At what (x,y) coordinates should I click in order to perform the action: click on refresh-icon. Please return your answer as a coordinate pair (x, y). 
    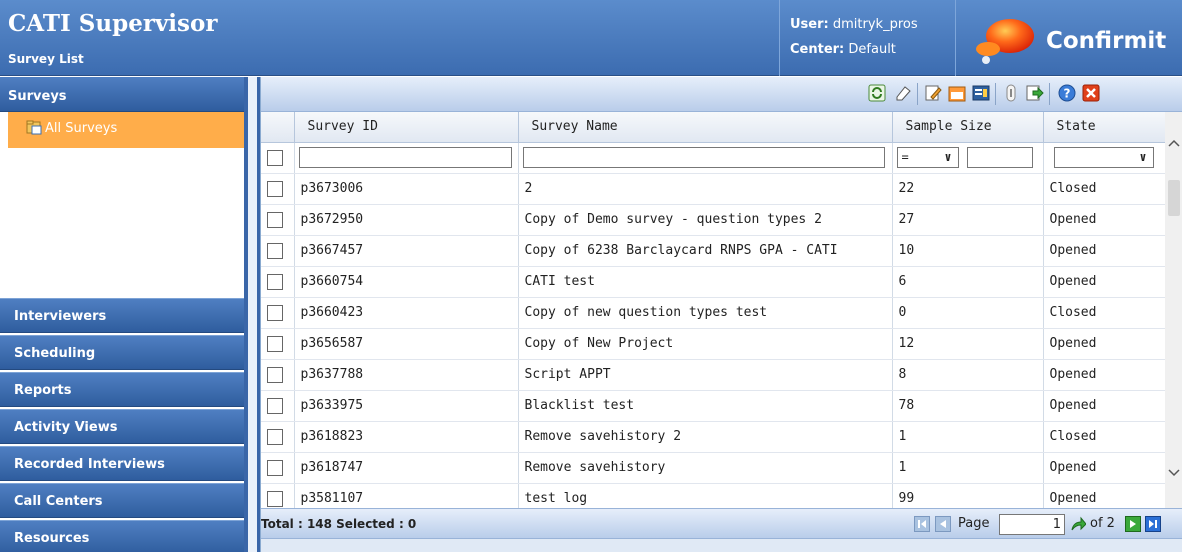
    Looking at the image, I should click on (877, 93).